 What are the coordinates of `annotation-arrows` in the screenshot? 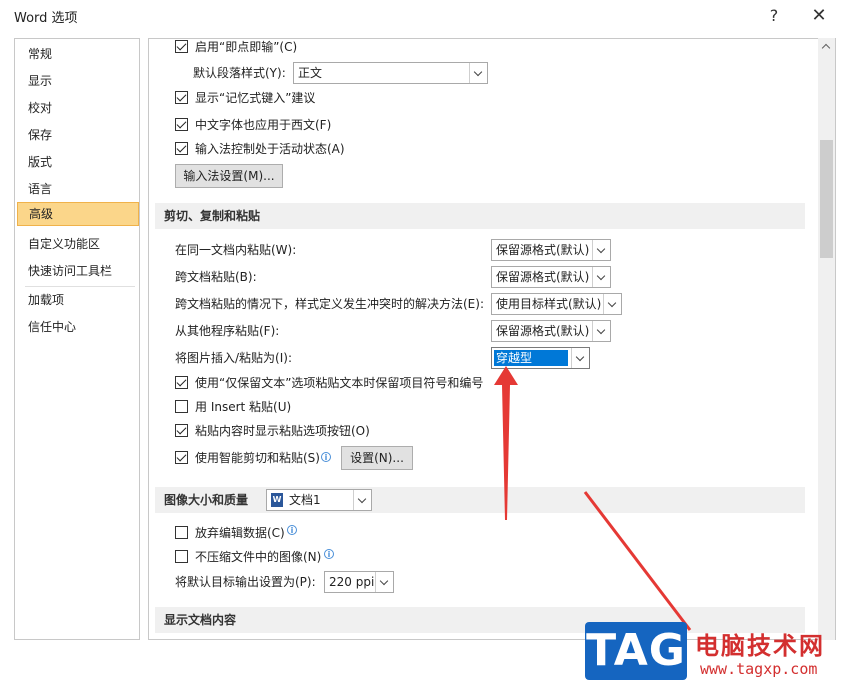 It's located at (593, 498).